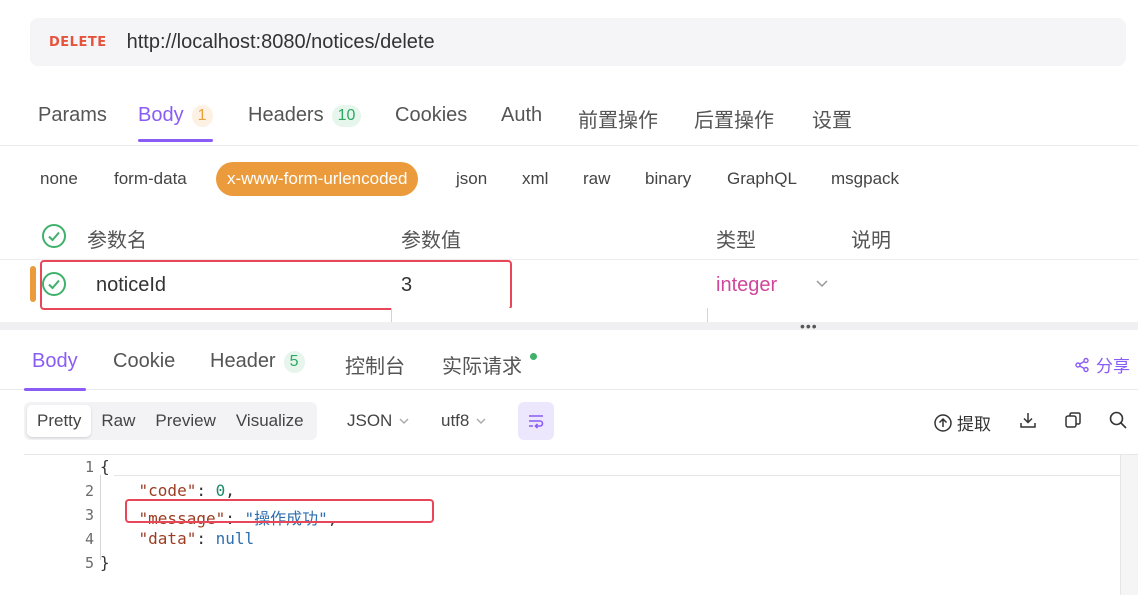  What do you see at coordinates (175, 123) in the screenshot?
I see `tab-body: Body 1` at bounding box center [175, 123].